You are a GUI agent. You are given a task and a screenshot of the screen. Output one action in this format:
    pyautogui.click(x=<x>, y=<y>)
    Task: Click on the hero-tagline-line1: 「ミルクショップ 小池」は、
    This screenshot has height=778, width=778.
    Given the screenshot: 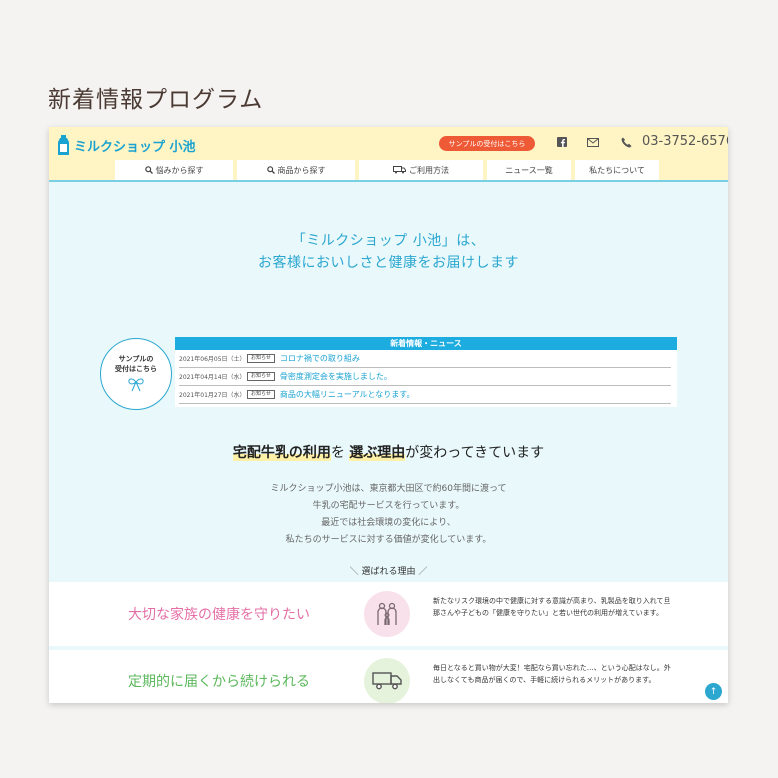 What is the action you would take?
    pyautogui.click(x=388, y=241)
    